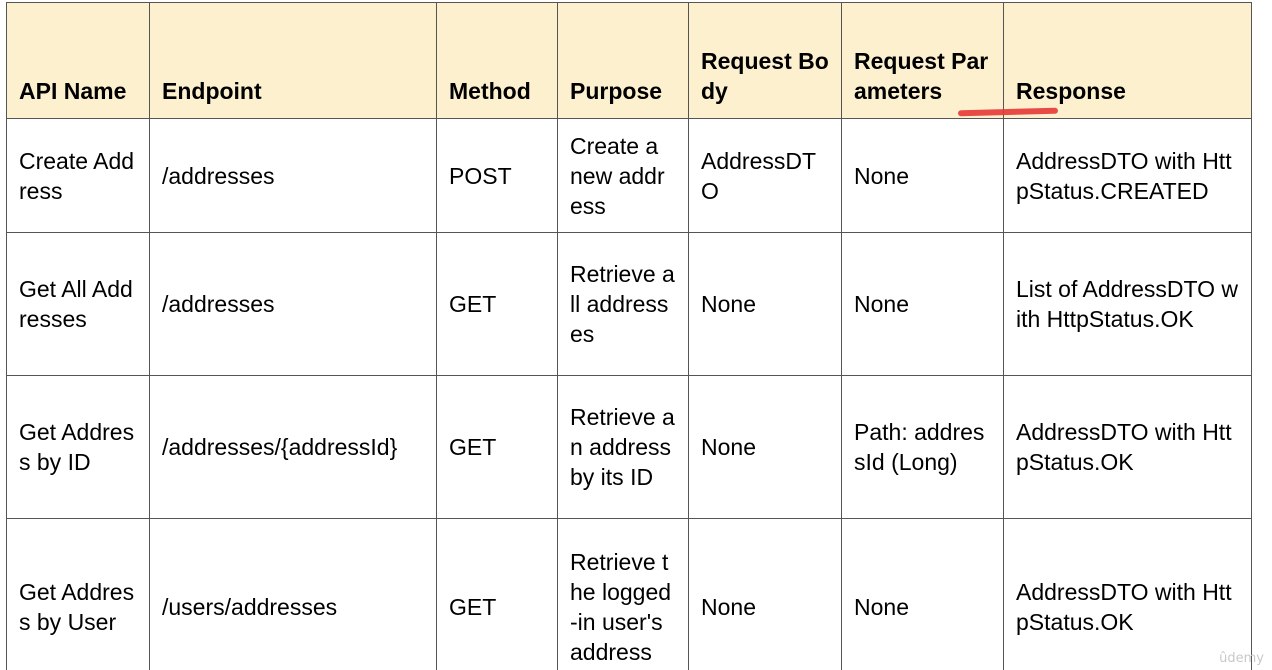 The width and height of the screenshot is (1272, 670). Describe the element at coordinates (623, 175) in the screenshot. I see `cell-purpose: Create a new address` at that location.